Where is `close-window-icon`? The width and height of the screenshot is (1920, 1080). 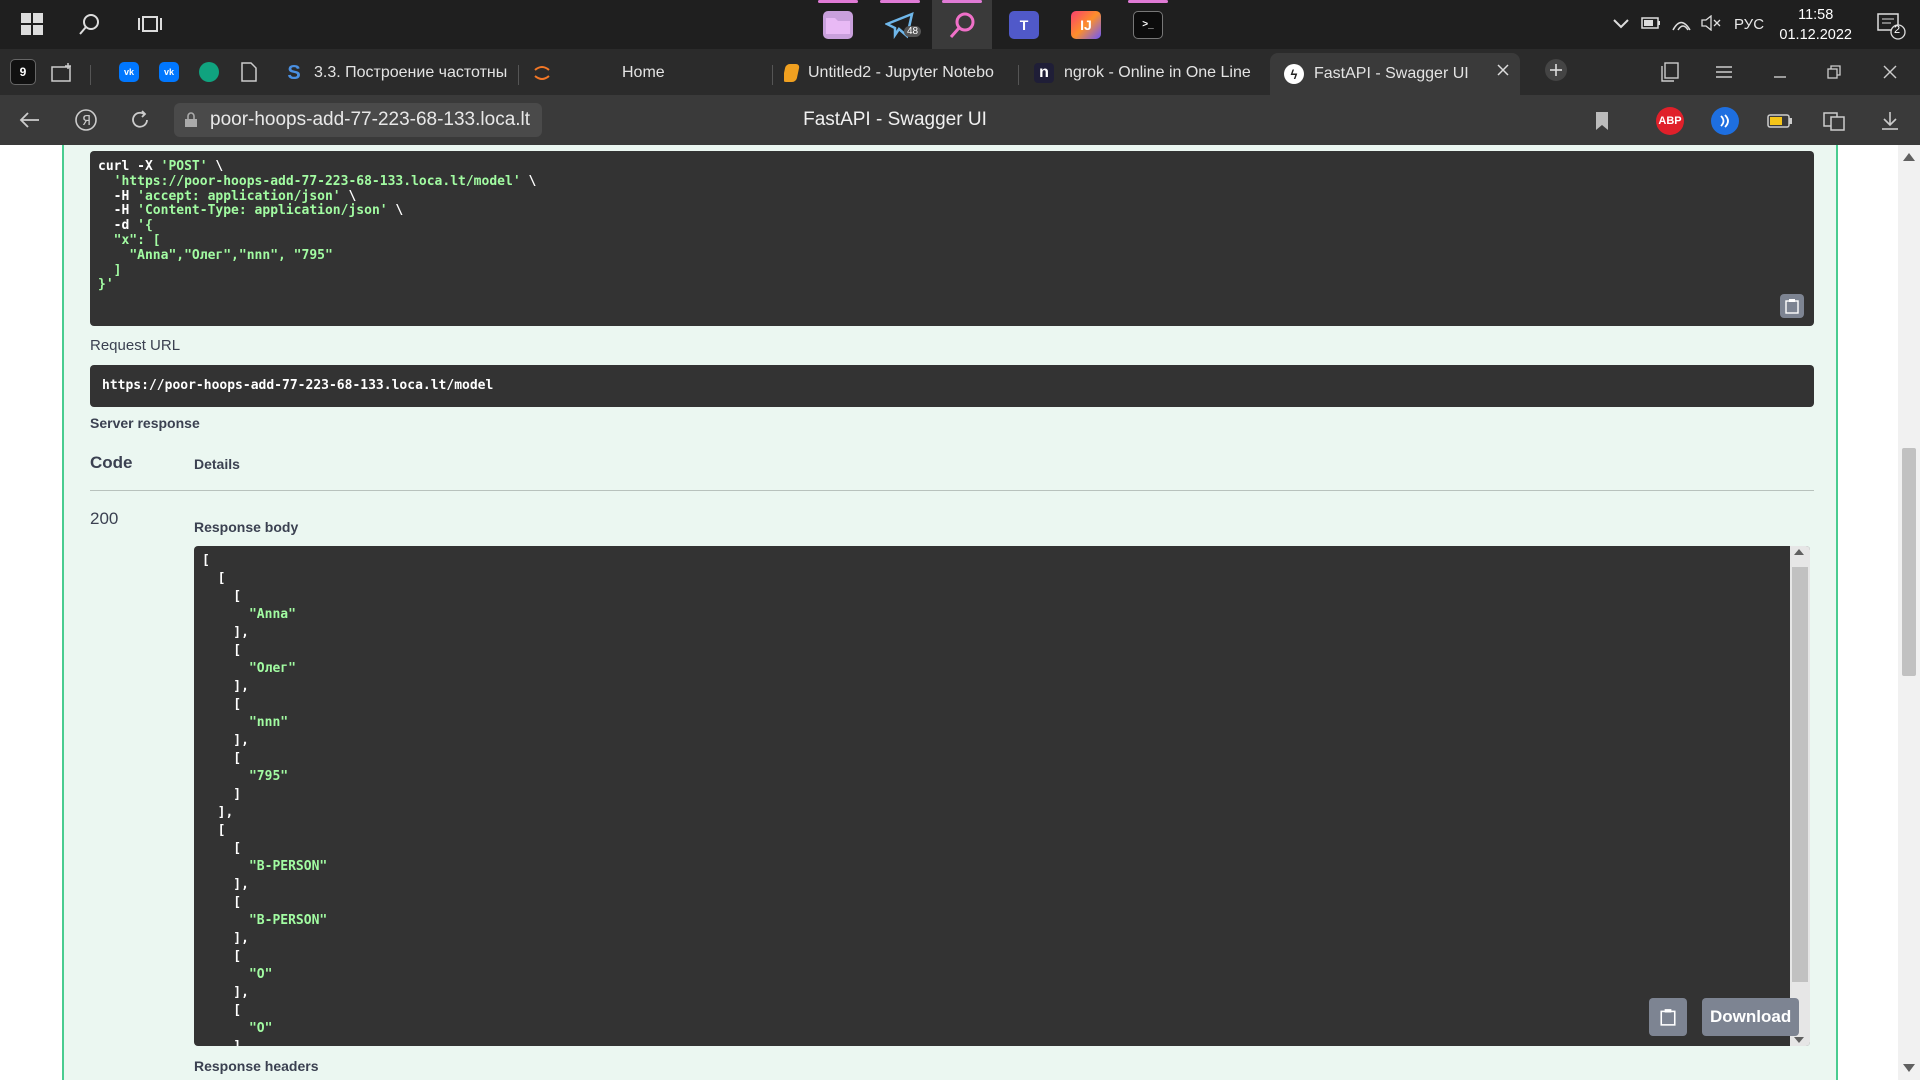 close-window-icon is located at coordinates (1890, 72).